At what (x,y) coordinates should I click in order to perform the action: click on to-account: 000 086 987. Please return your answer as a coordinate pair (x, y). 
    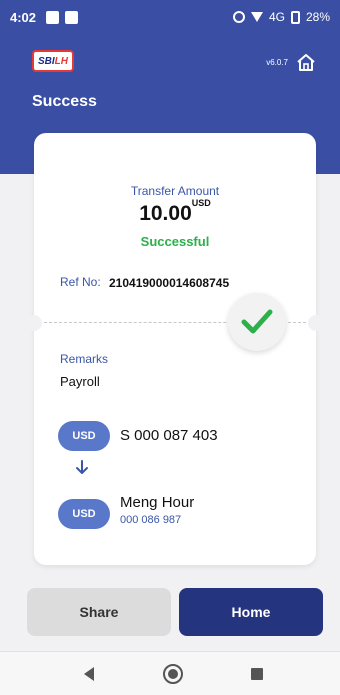
    Looking at the image, I should click on (151, 520).